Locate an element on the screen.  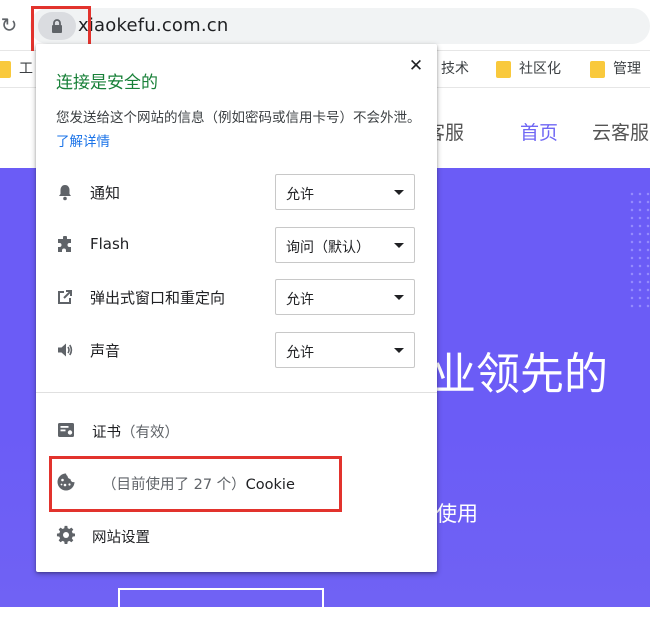
cookie-highlight-box is located at coordinates (195, 484).